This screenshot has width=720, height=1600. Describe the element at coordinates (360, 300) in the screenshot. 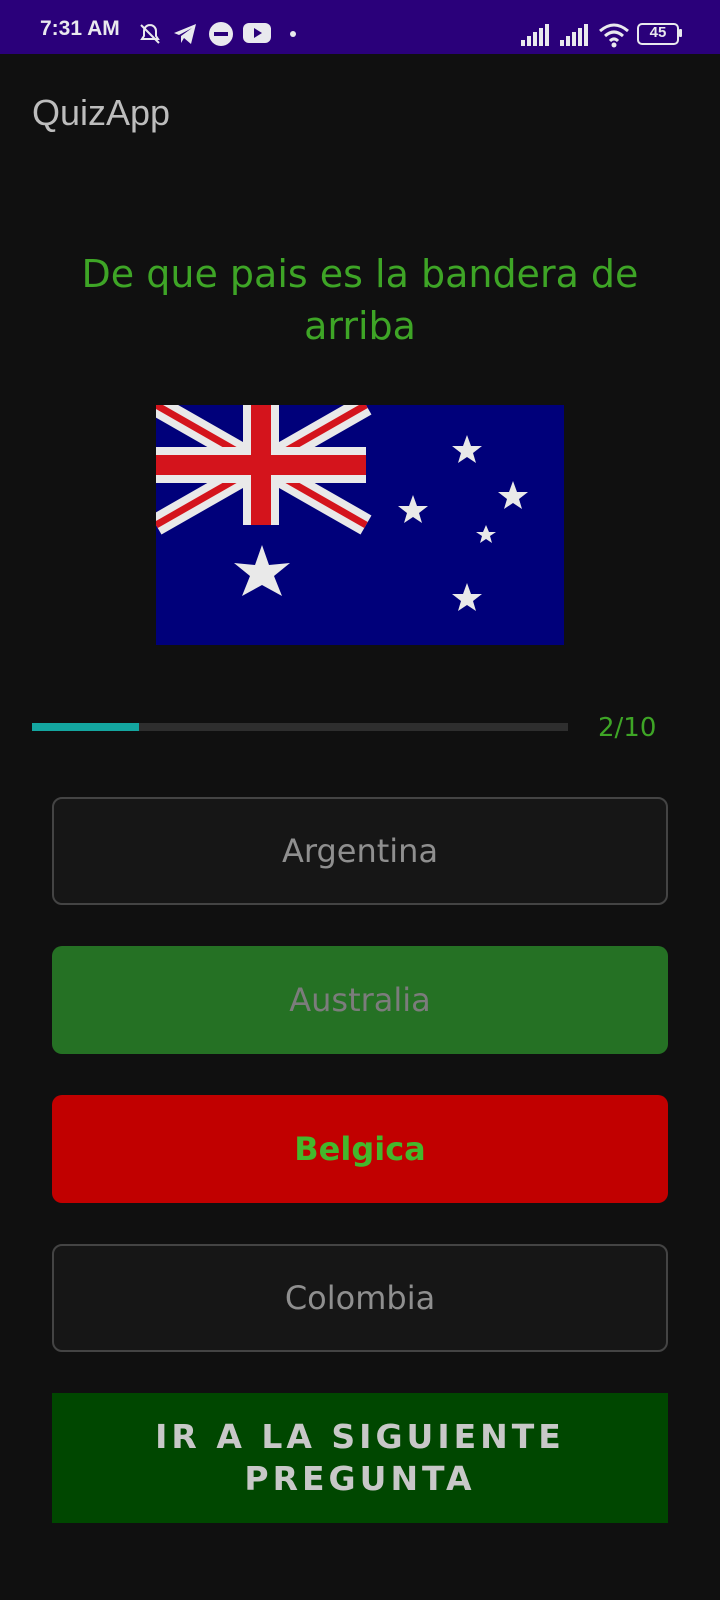

I see `question-text: De que pais es la bandera de arriba` at that location.